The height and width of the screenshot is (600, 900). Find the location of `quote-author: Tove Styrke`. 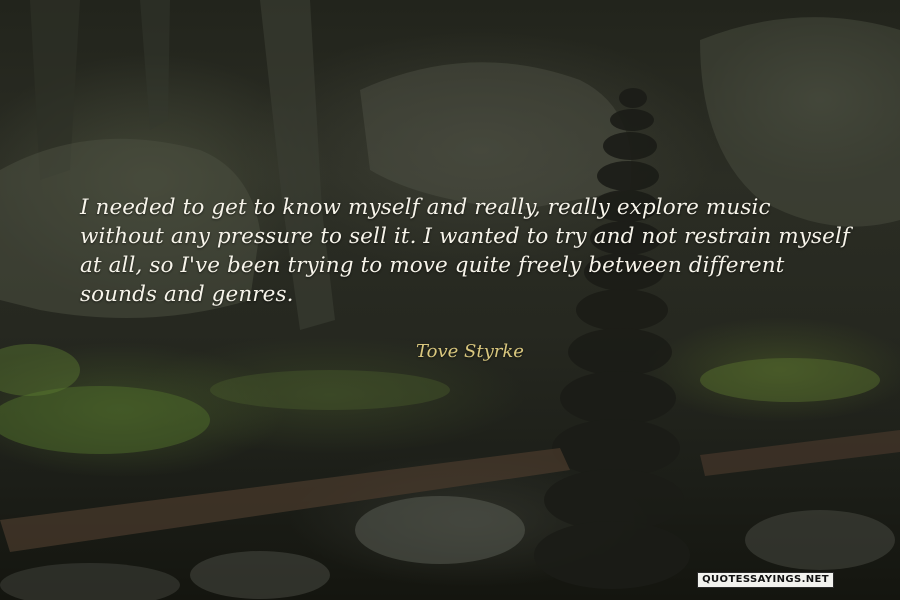

quote-author: Tove Styrke is located at coordinates (470, 351).